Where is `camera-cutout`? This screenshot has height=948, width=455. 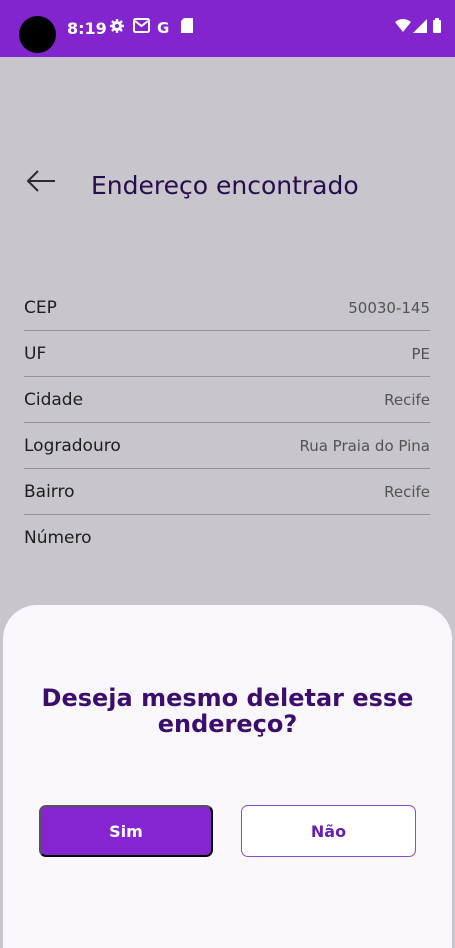
camera-cutout is located at coordinates (37, 34).